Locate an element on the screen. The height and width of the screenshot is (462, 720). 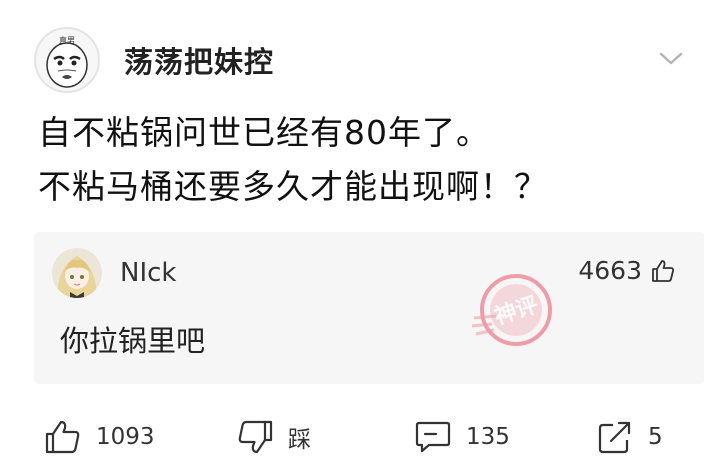
author-name: 荡荡把妹控 is located at coordinates (199, 60).